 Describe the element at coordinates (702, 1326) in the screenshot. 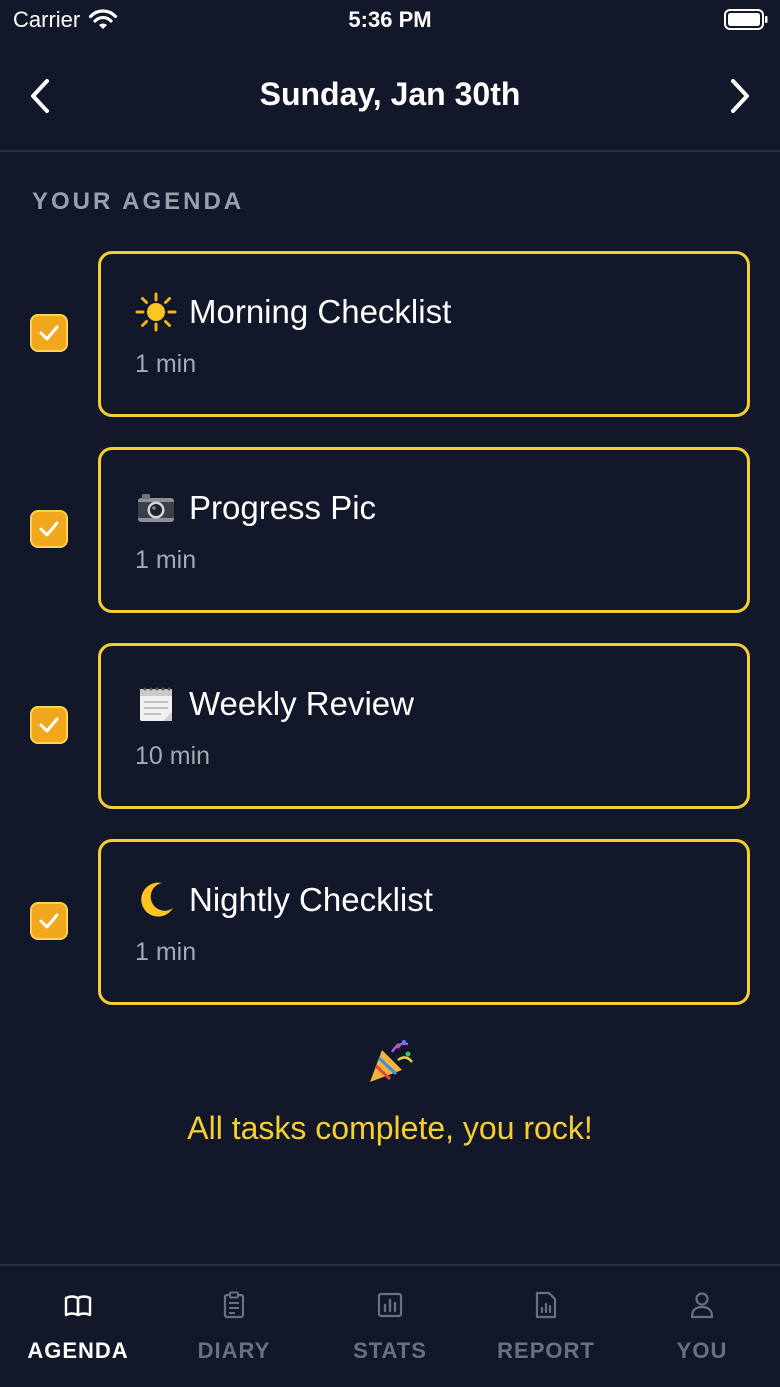

I see `tab-you: YOU` at that location.